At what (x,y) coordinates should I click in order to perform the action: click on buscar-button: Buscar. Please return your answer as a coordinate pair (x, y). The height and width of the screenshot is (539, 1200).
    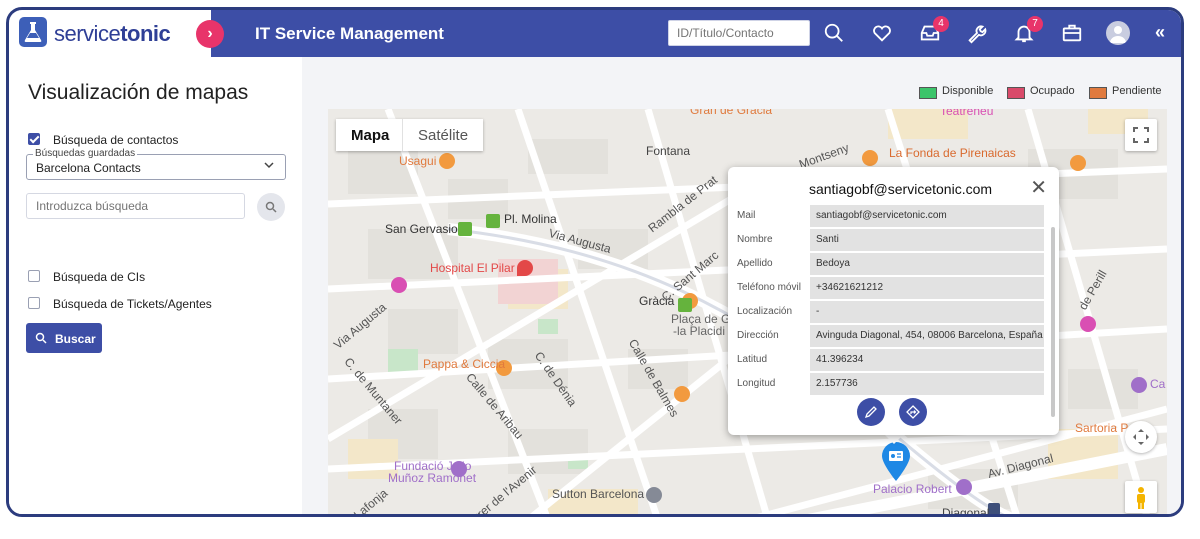
    Looking at the image, I should click on (64, 338).